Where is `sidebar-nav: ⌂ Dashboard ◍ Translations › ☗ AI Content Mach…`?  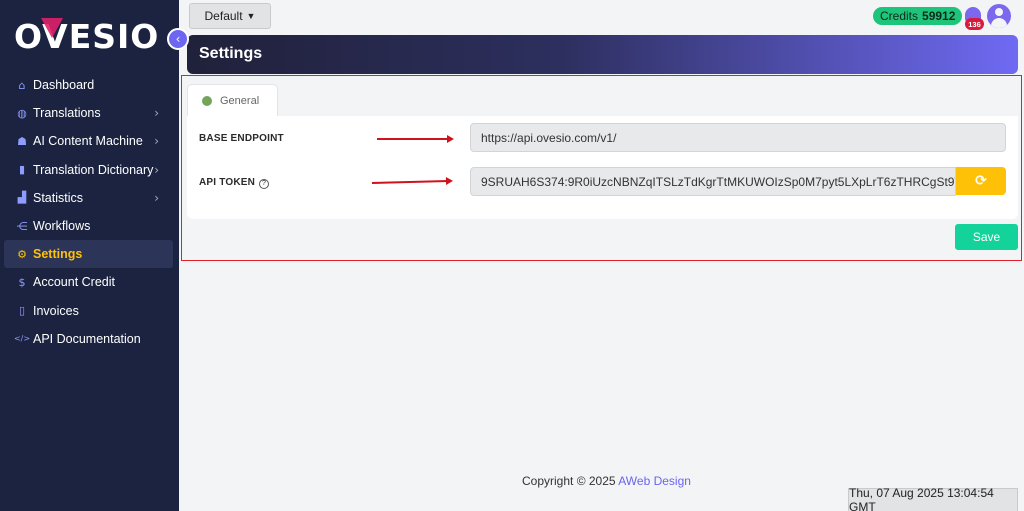
sidebar-nav: ⌂ Dashboard ◍ Translations › ☗ AI Content Mach… is located at coordinates (88, 212).